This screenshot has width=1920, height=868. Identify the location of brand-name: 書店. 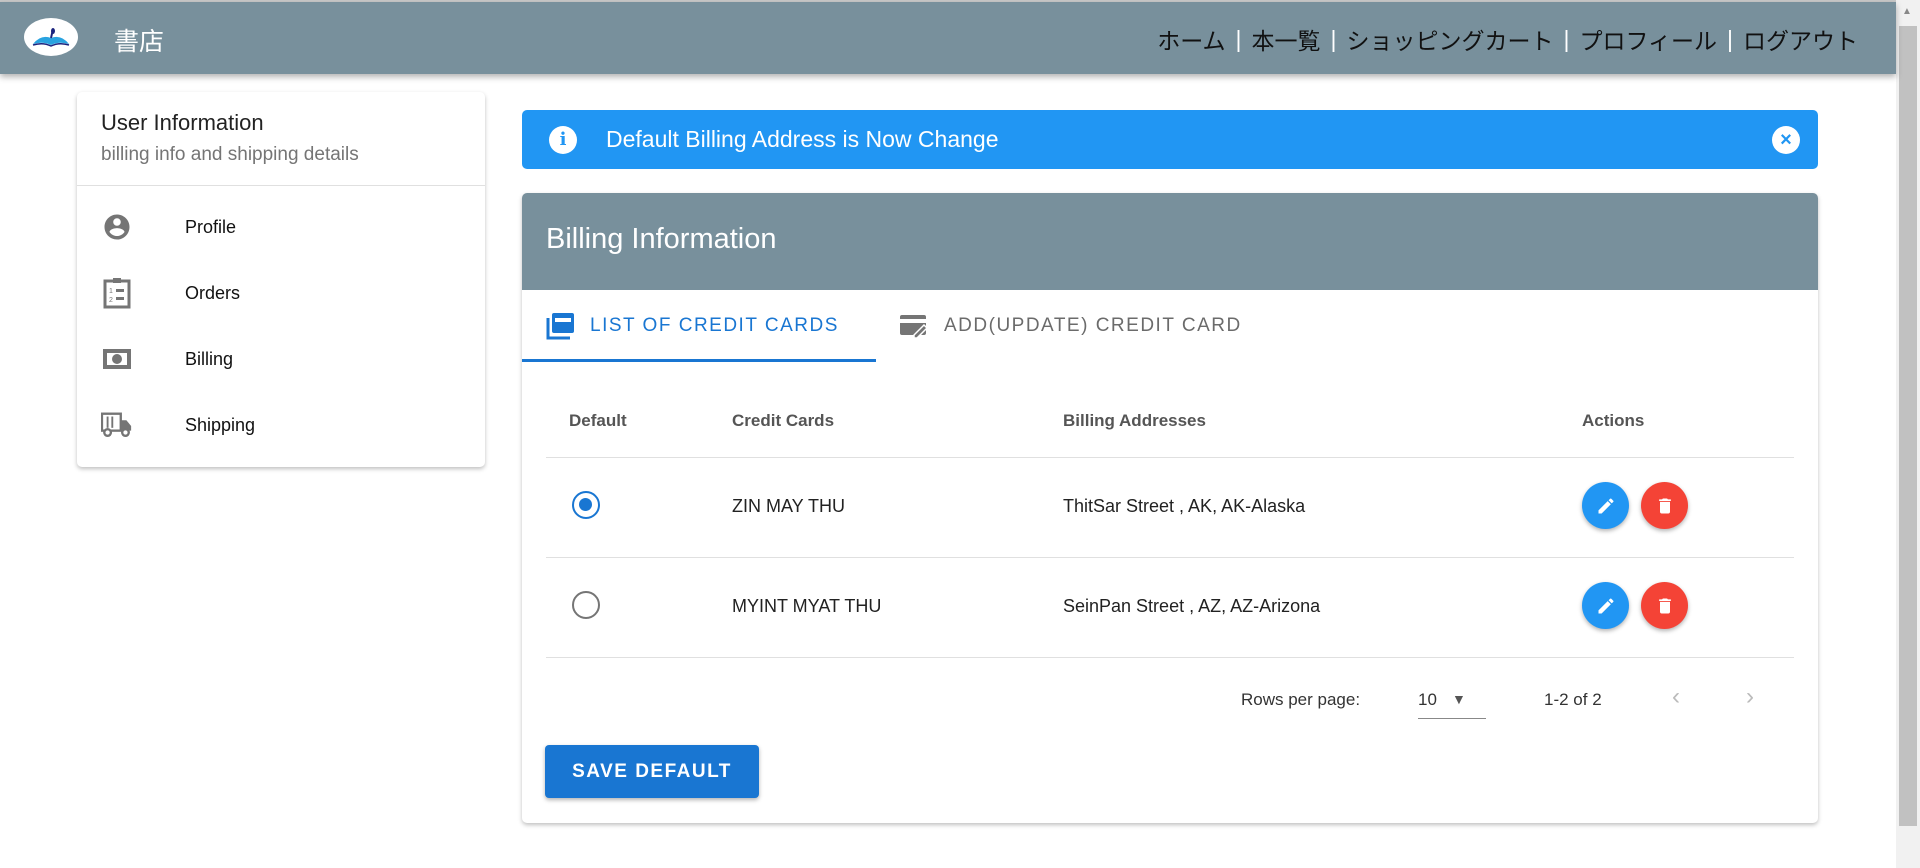
(139, 40).